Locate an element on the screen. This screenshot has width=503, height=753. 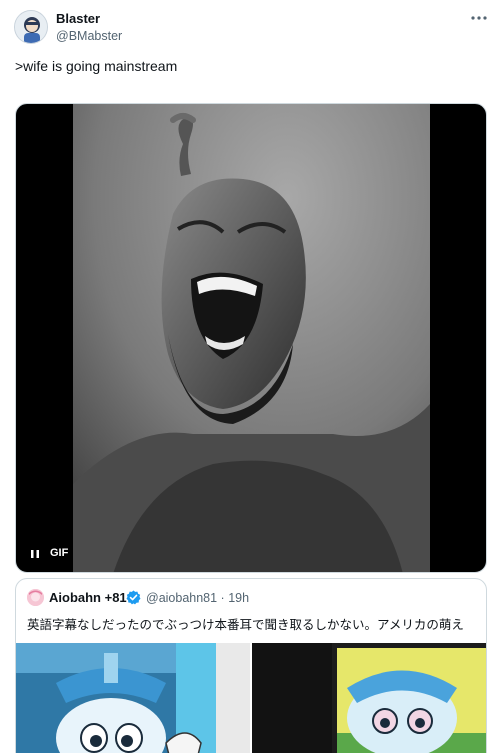
gif-badge: GIF is located at coordinates (59, 553).